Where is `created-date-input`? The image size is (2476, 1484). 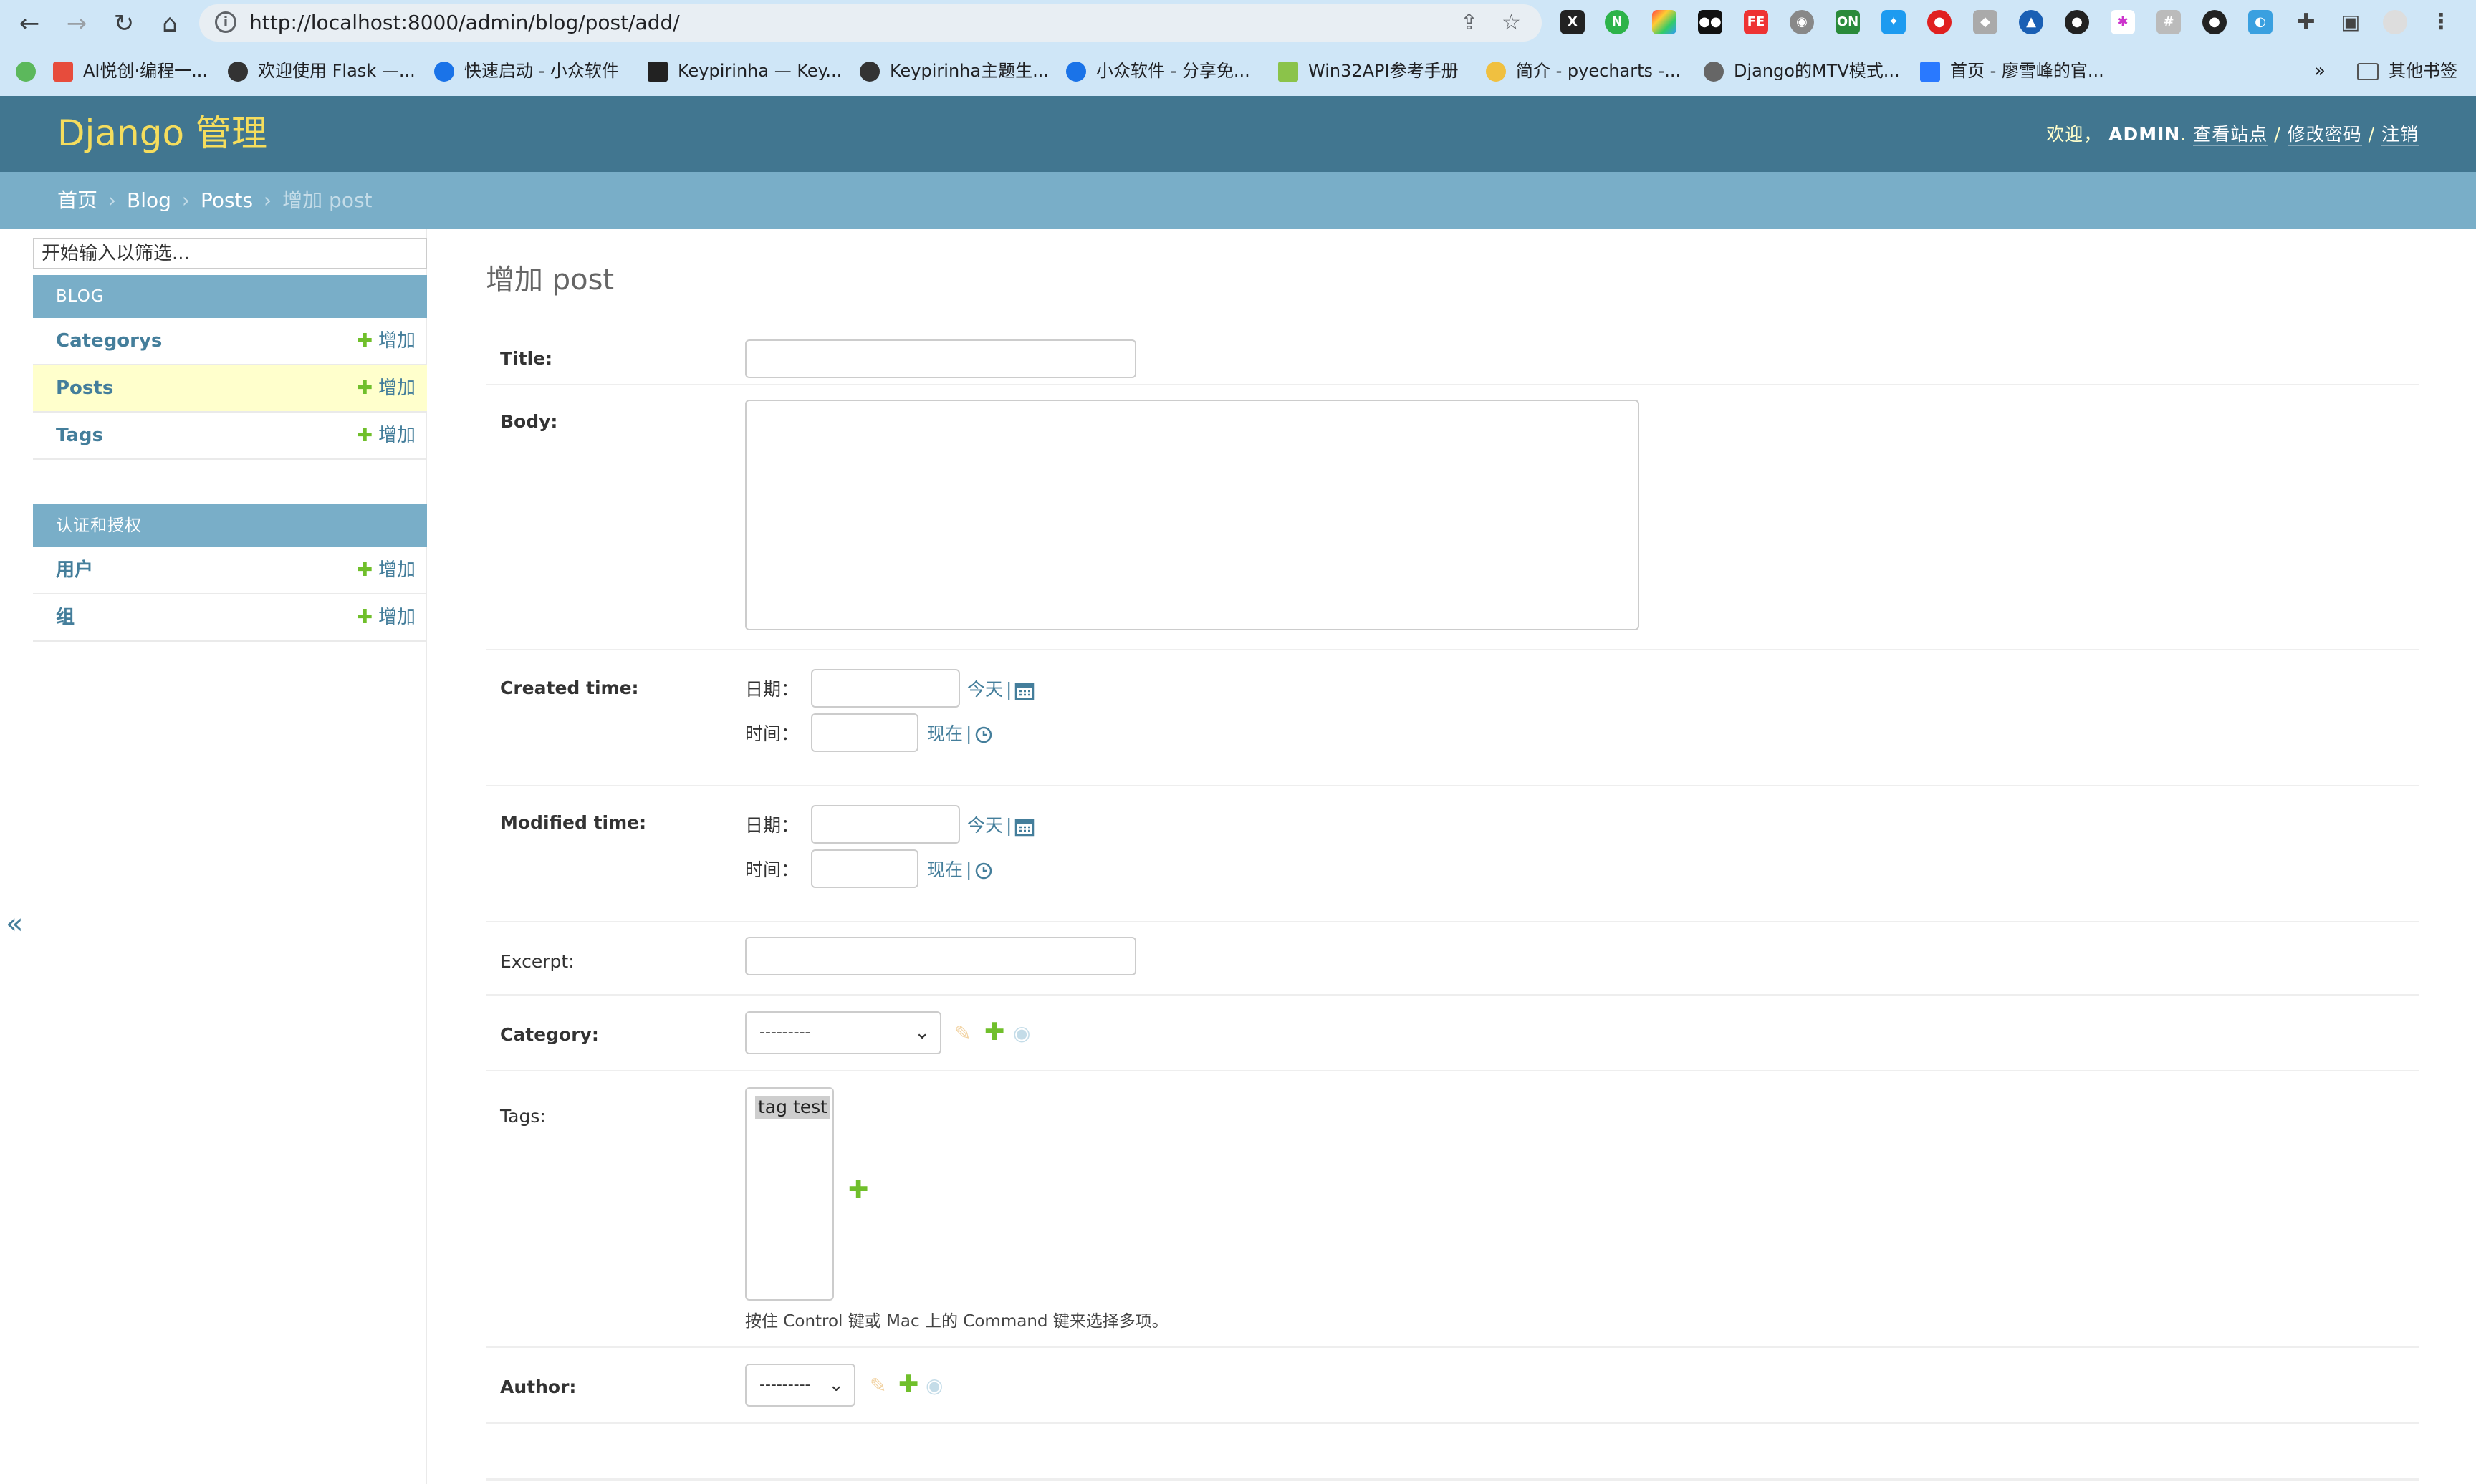 created-date-input is located at coordinates (886, 688).